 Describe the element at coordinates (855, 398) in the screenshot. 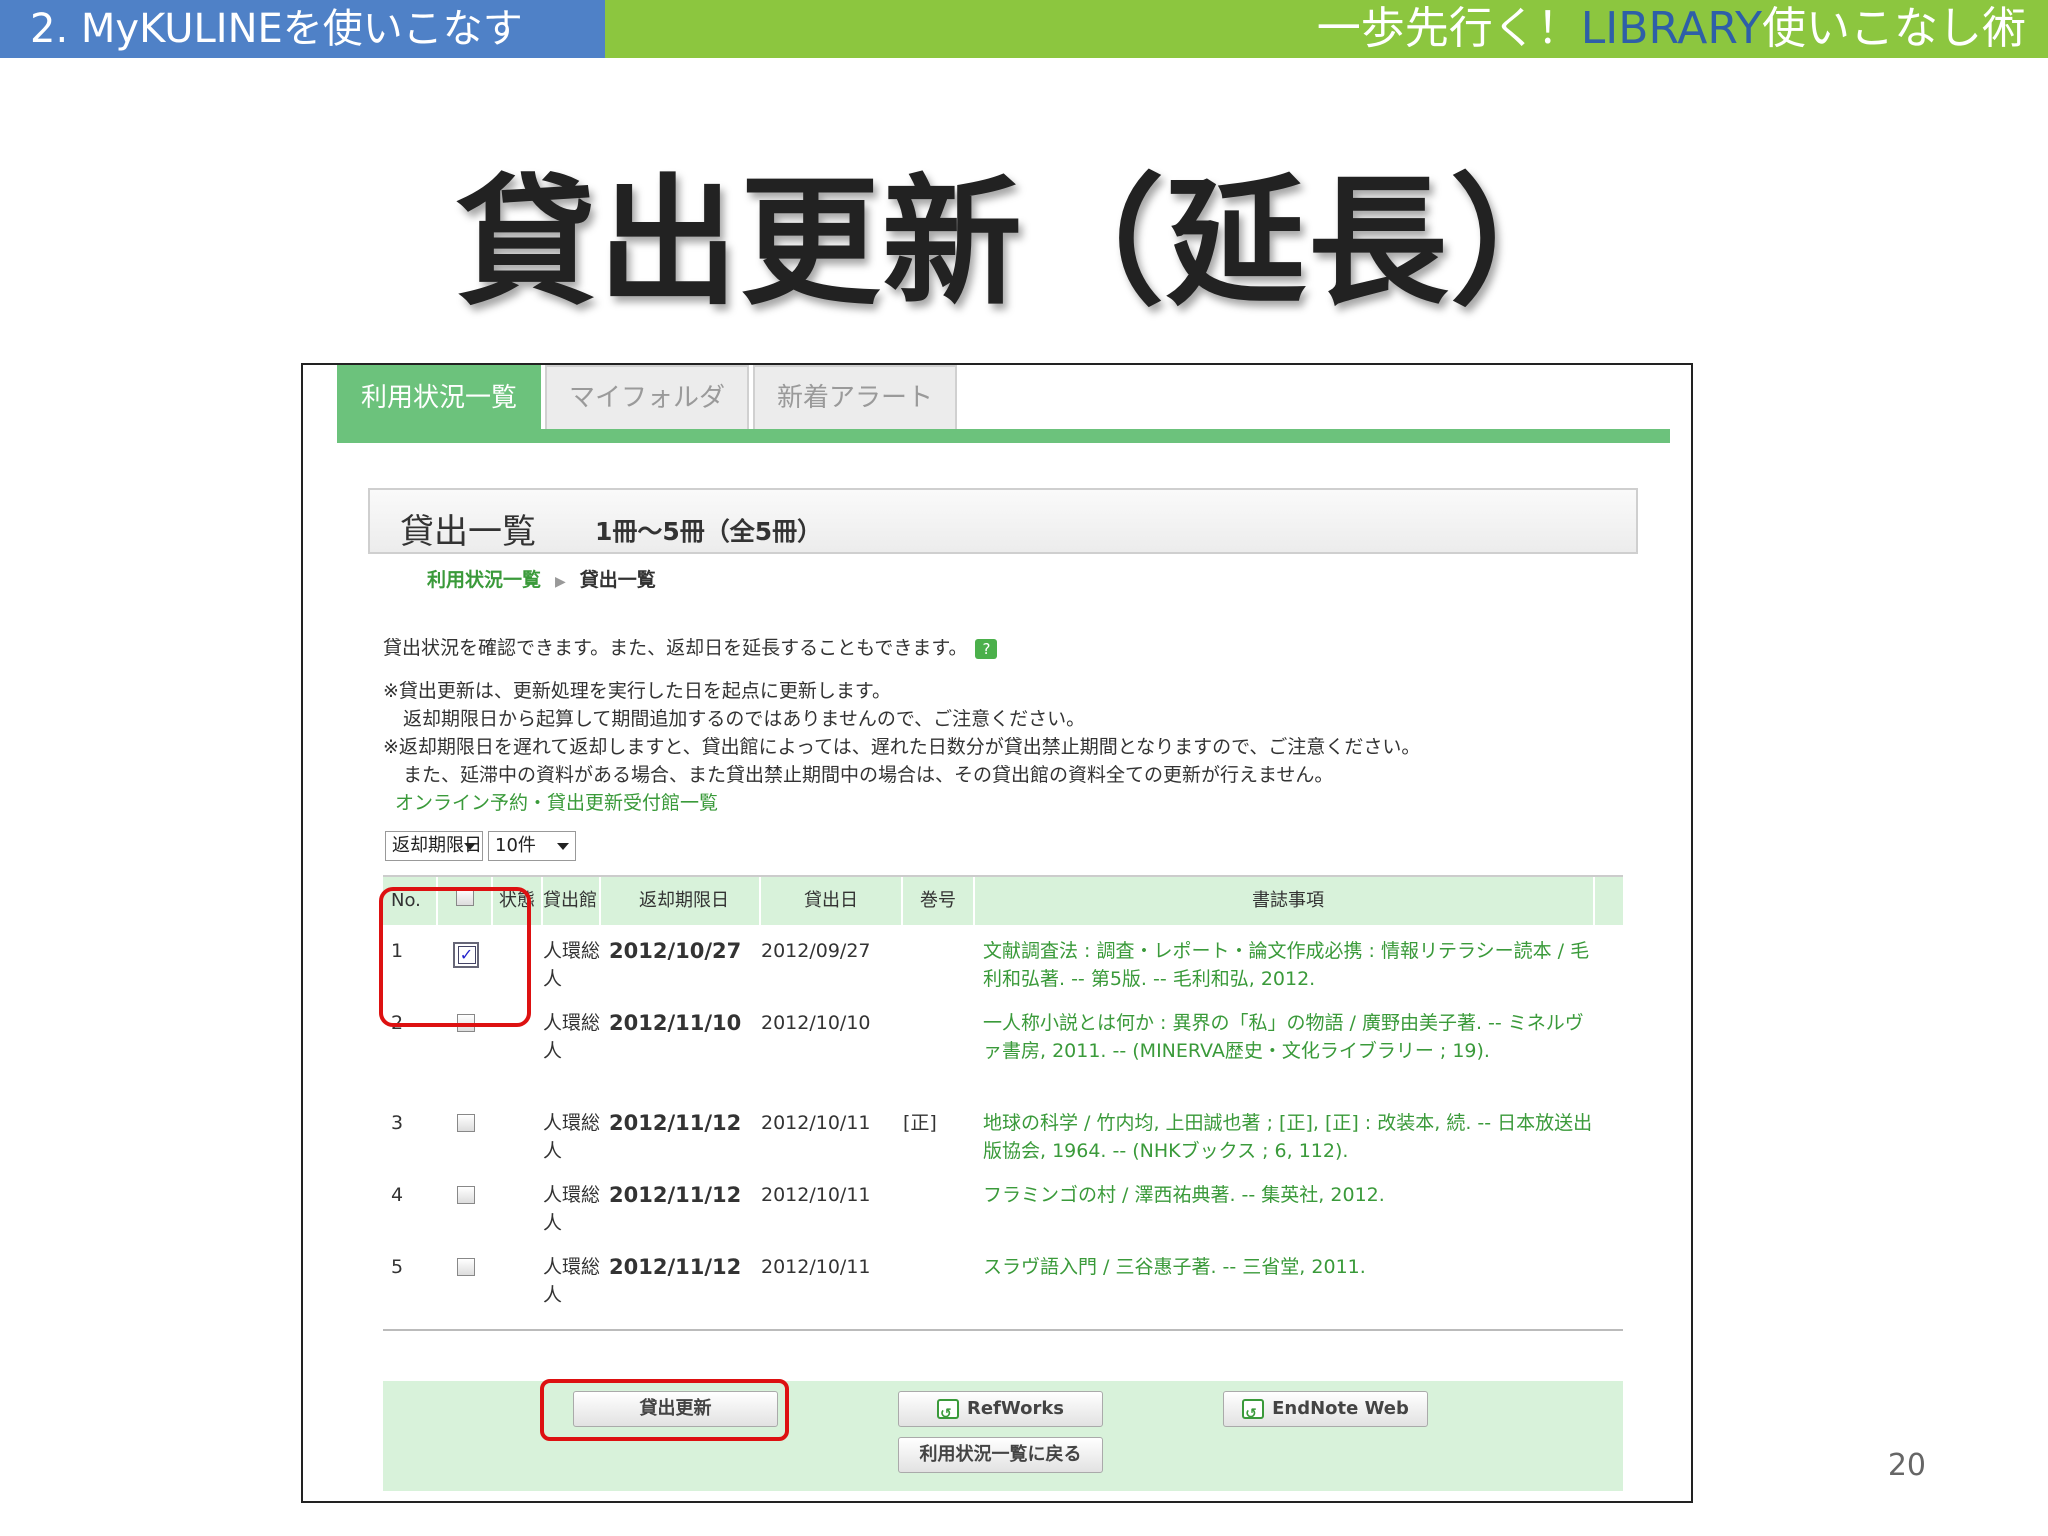

I see `tab-new-alert: 新着アラート` at that location.